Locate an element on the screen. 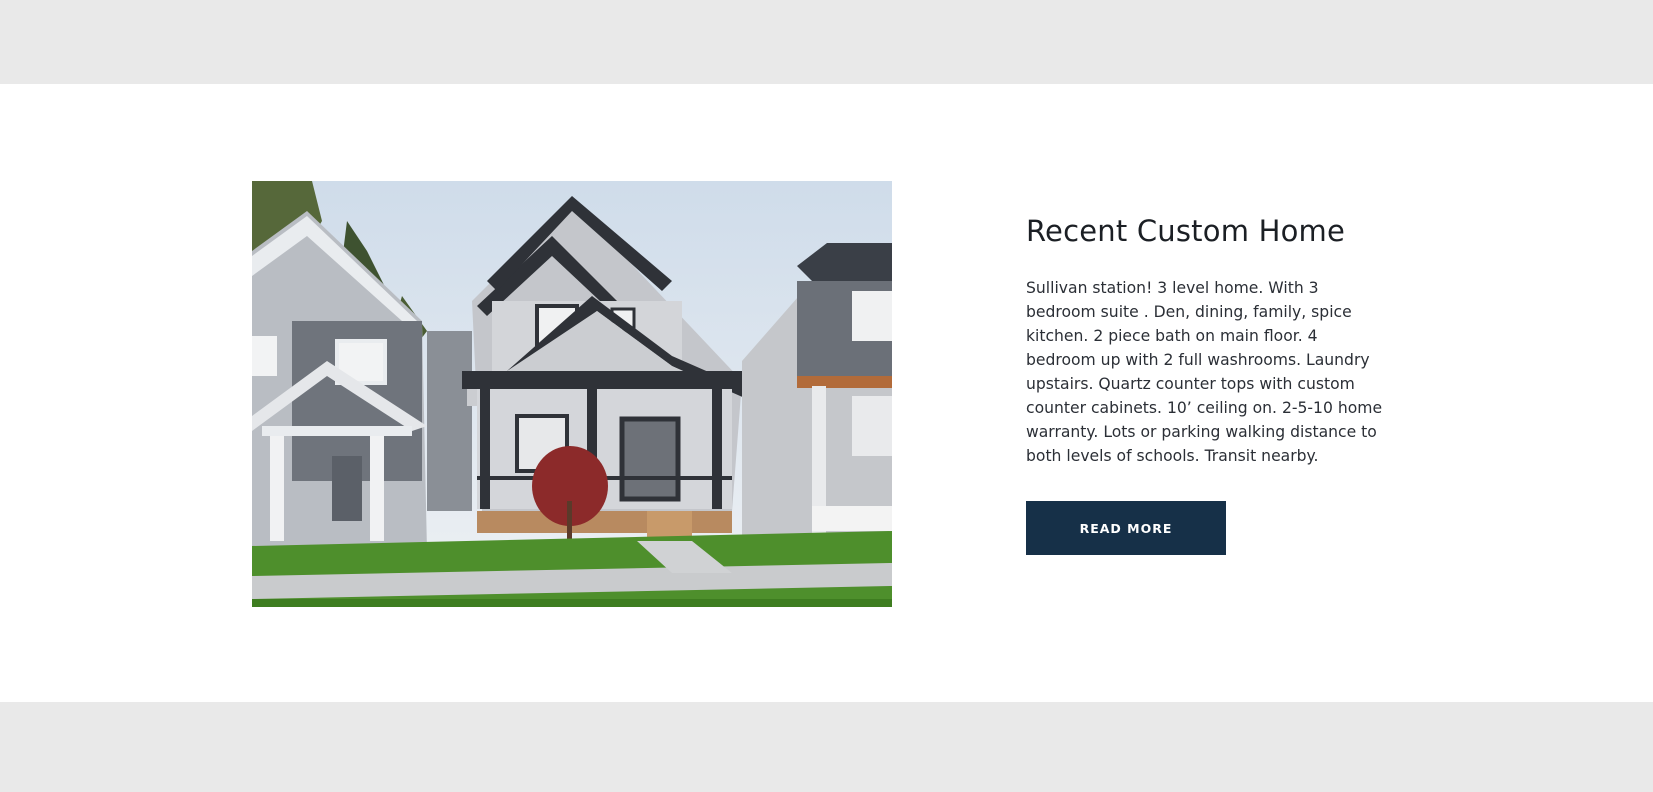 The width and height of the screenshot is (1653, 792). bottom-band is located at coordinates (826, 747).